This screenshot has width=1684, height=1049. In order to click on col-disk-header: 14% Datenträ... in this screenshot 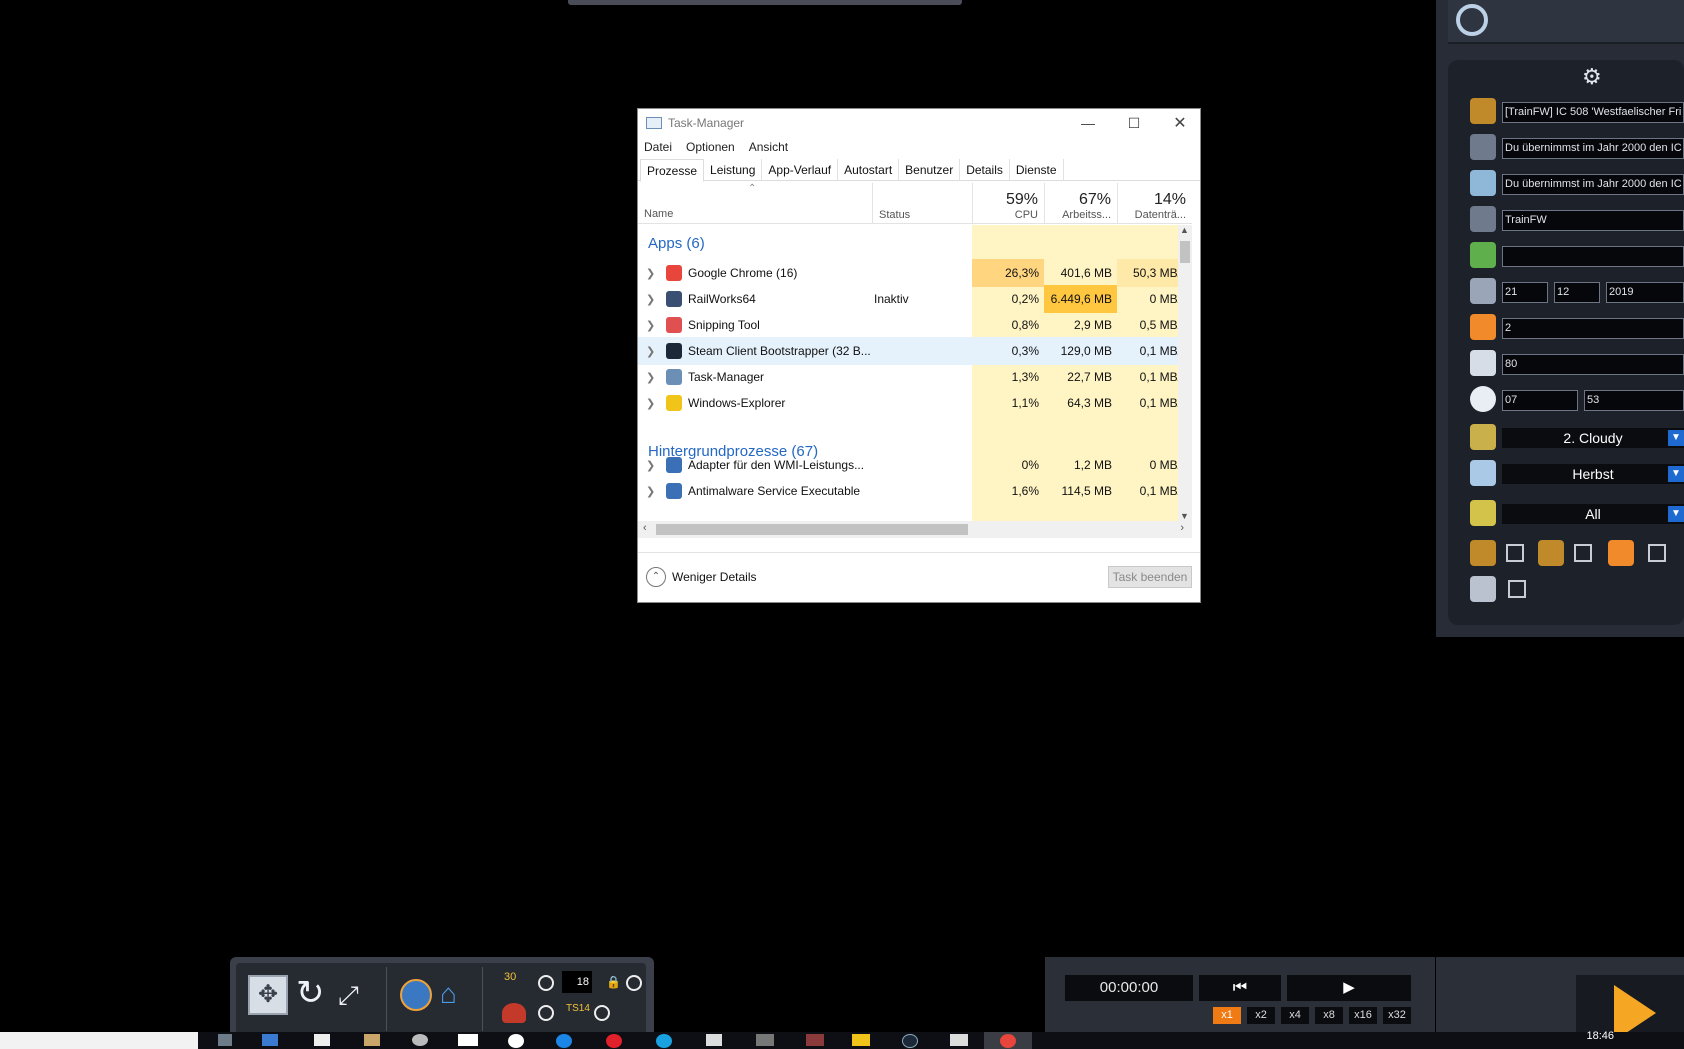, I will do `click(1154, 203)`.